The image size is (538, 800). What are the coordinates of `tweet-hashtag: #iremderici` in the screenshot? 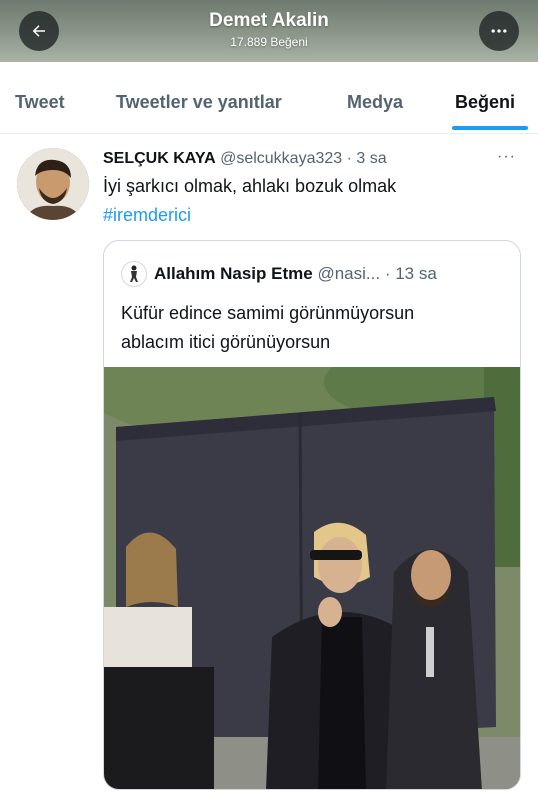 It's located at (147, 215).